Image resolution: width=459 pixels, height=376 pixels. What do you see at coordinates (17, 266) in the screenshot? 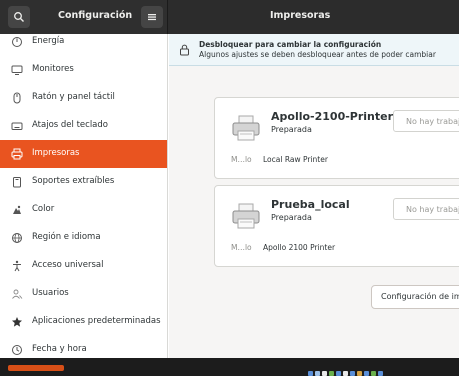
I see `accessibility-icon` at bounding box center [17, 266].